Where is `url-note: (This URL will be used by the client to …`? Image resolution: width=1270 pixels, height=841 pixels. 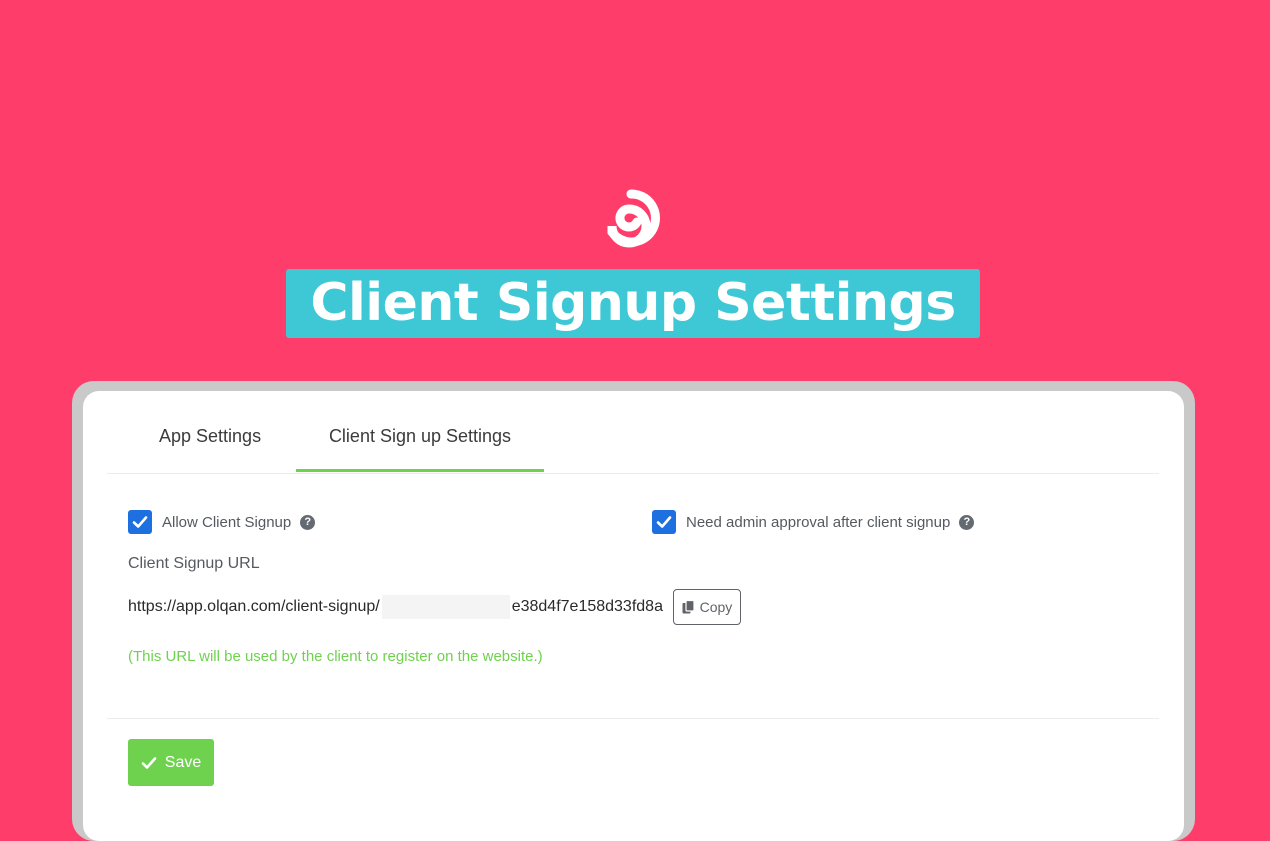
url-note: (This URL will be used by the client to … is located at coordinates (335, 656).